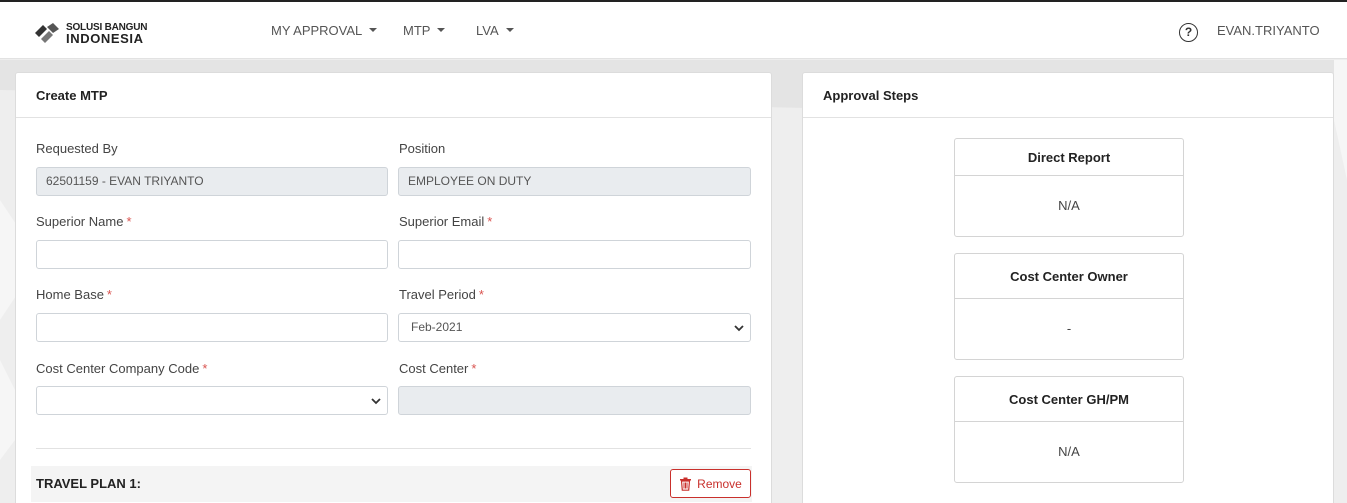 This screenshot has width=1347, height=503. Describe the element at coordinates (437, 294) in the screenshot. I see `travel-period-label-text: Travel Period` at that location.